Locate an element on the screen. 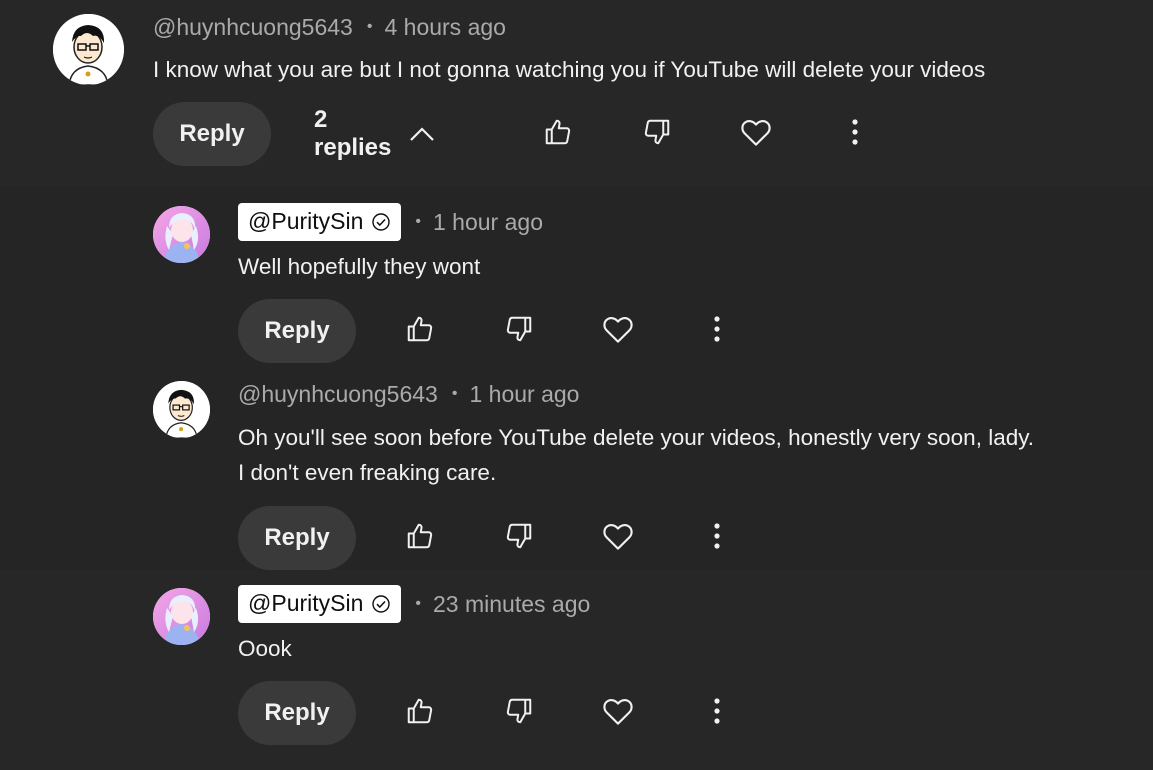 The image size is (1153, 770). comment-line: Well hopefully they wont is located at coordinates (359, 266).